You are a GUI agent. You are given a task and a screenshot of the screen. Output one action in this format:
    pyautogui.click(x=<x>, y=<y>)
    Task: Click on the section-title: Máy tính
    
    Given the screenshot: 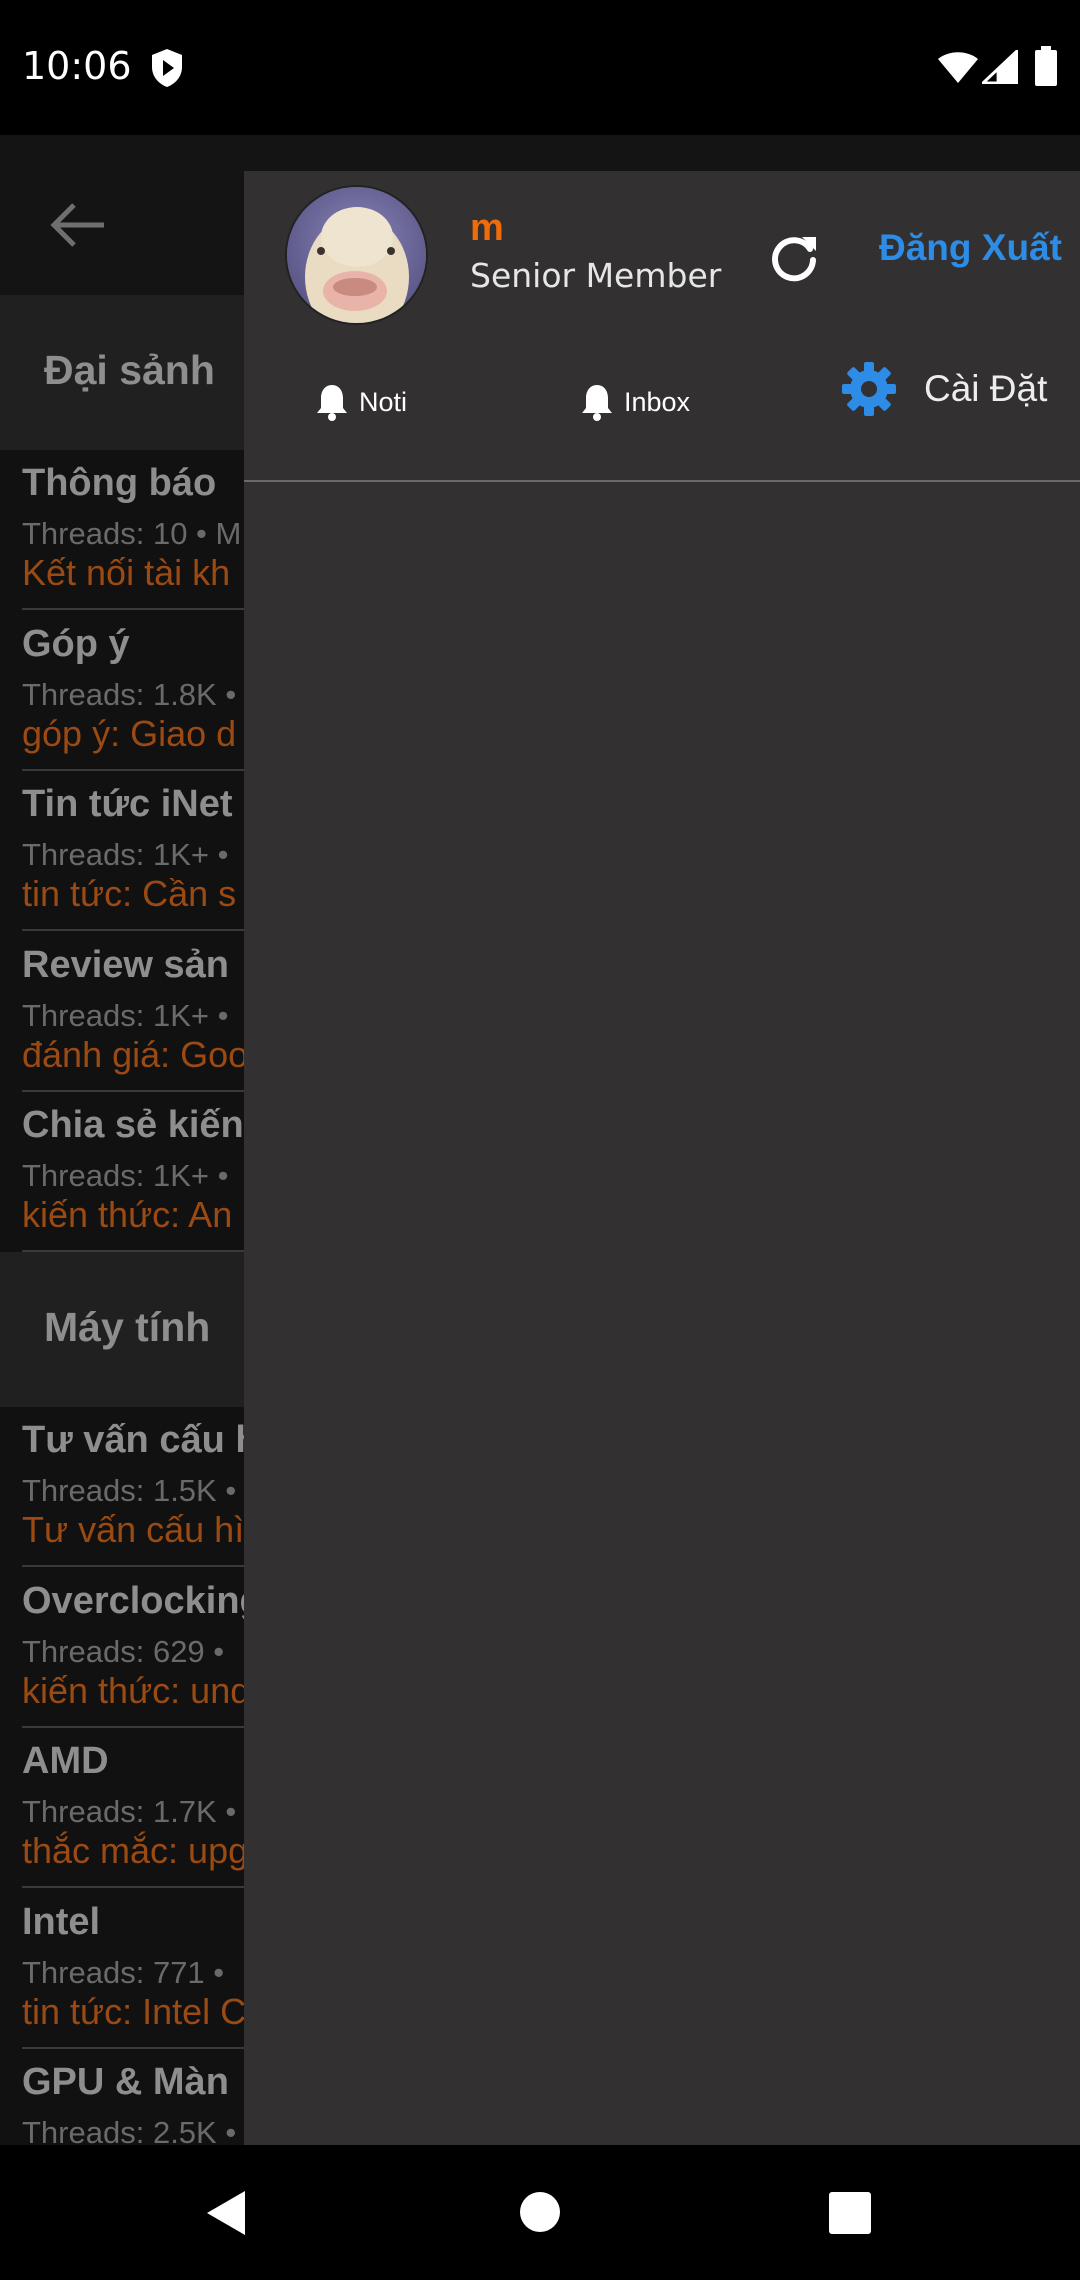 What is the action you would take?
    pyautogui.click(x=127, y=1327)
    